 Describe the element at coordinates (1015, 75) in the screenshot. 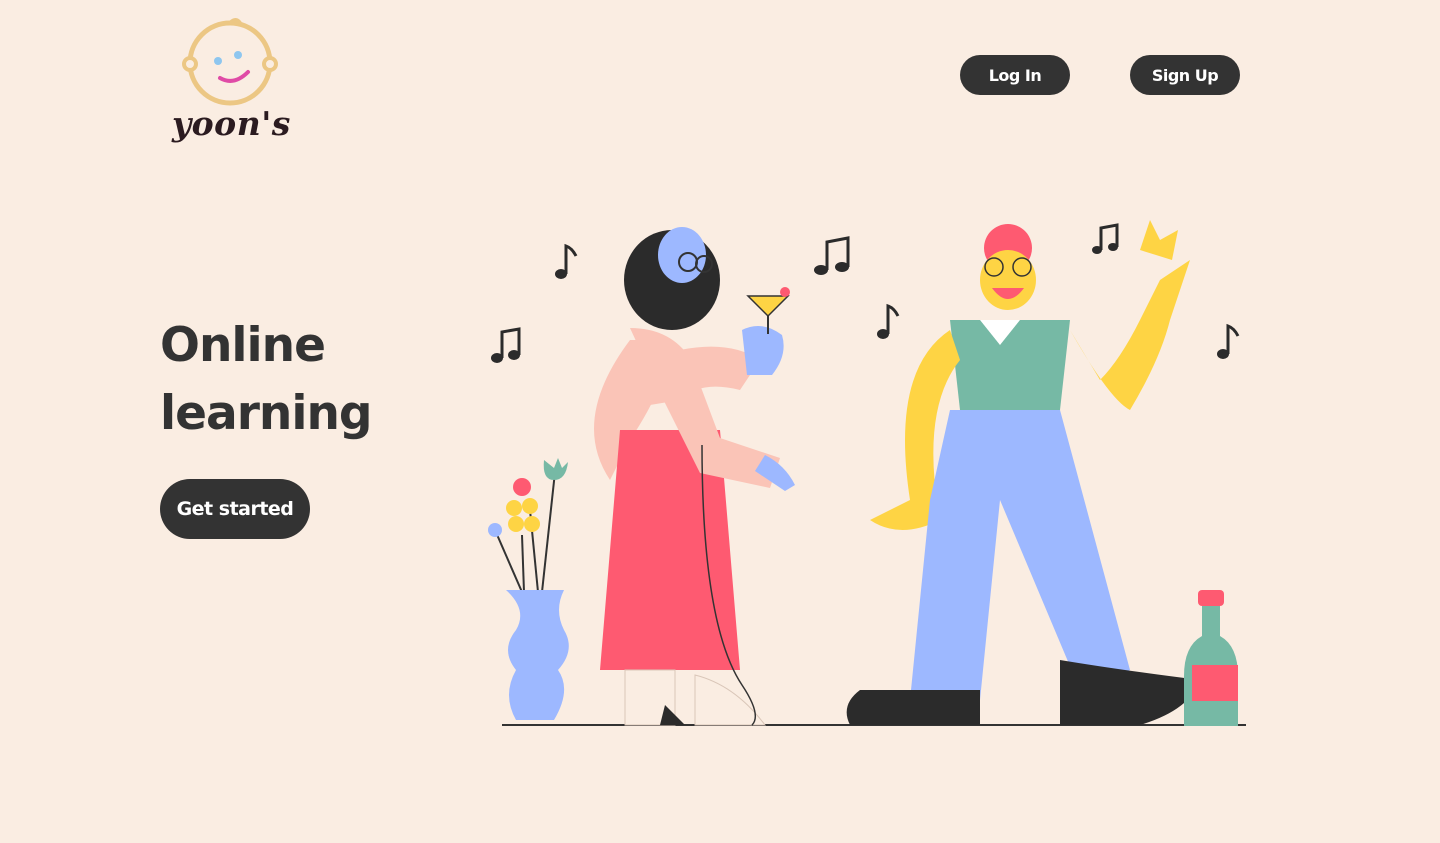

I see `login-button: Log In` at that location.